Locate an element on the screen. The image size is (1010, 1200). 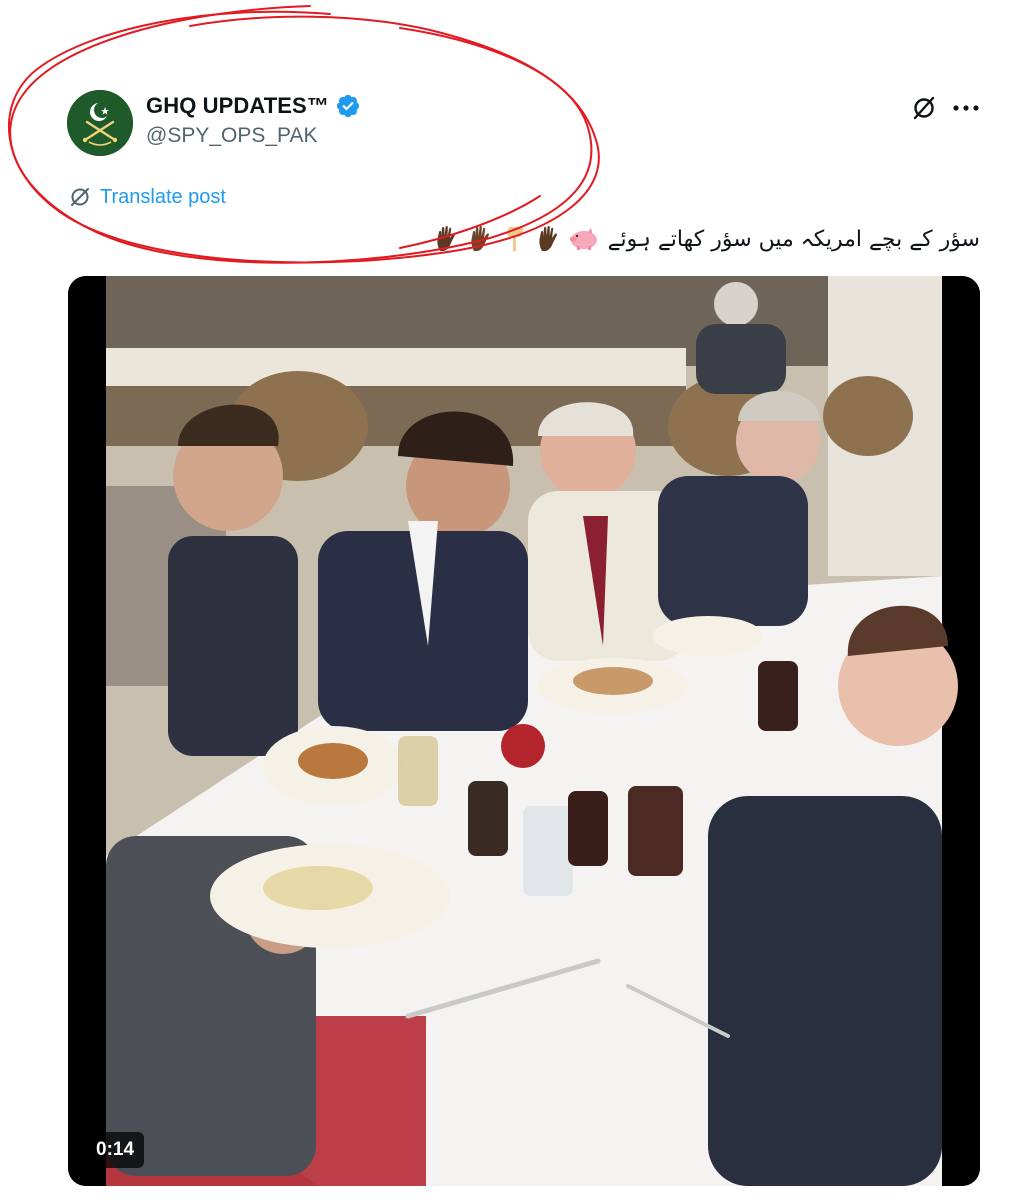
author-name-row: GHQ UPDATES™ is located at coordinates (253, 106).